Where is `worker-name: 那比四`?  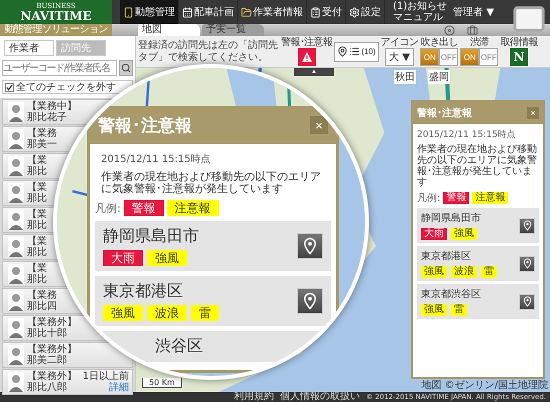
worker-name: 那比四 is located at coordinates (42, 306).